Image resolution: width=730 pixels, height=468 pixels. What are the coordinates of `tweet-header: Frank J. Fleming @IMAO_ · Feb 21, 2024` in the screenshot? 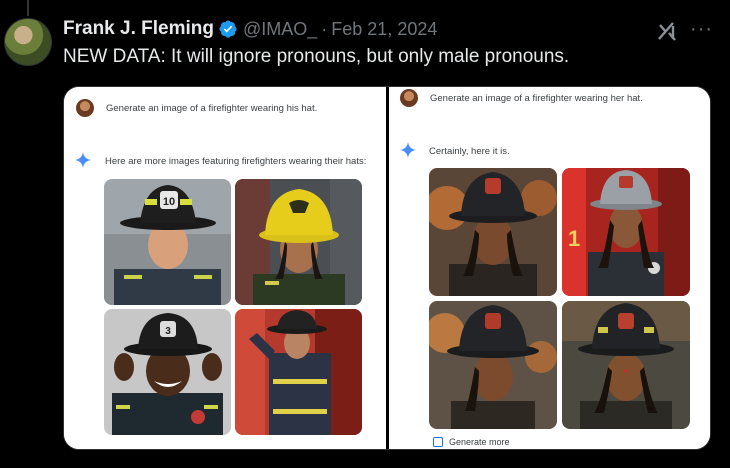 It's located at (250, 29).